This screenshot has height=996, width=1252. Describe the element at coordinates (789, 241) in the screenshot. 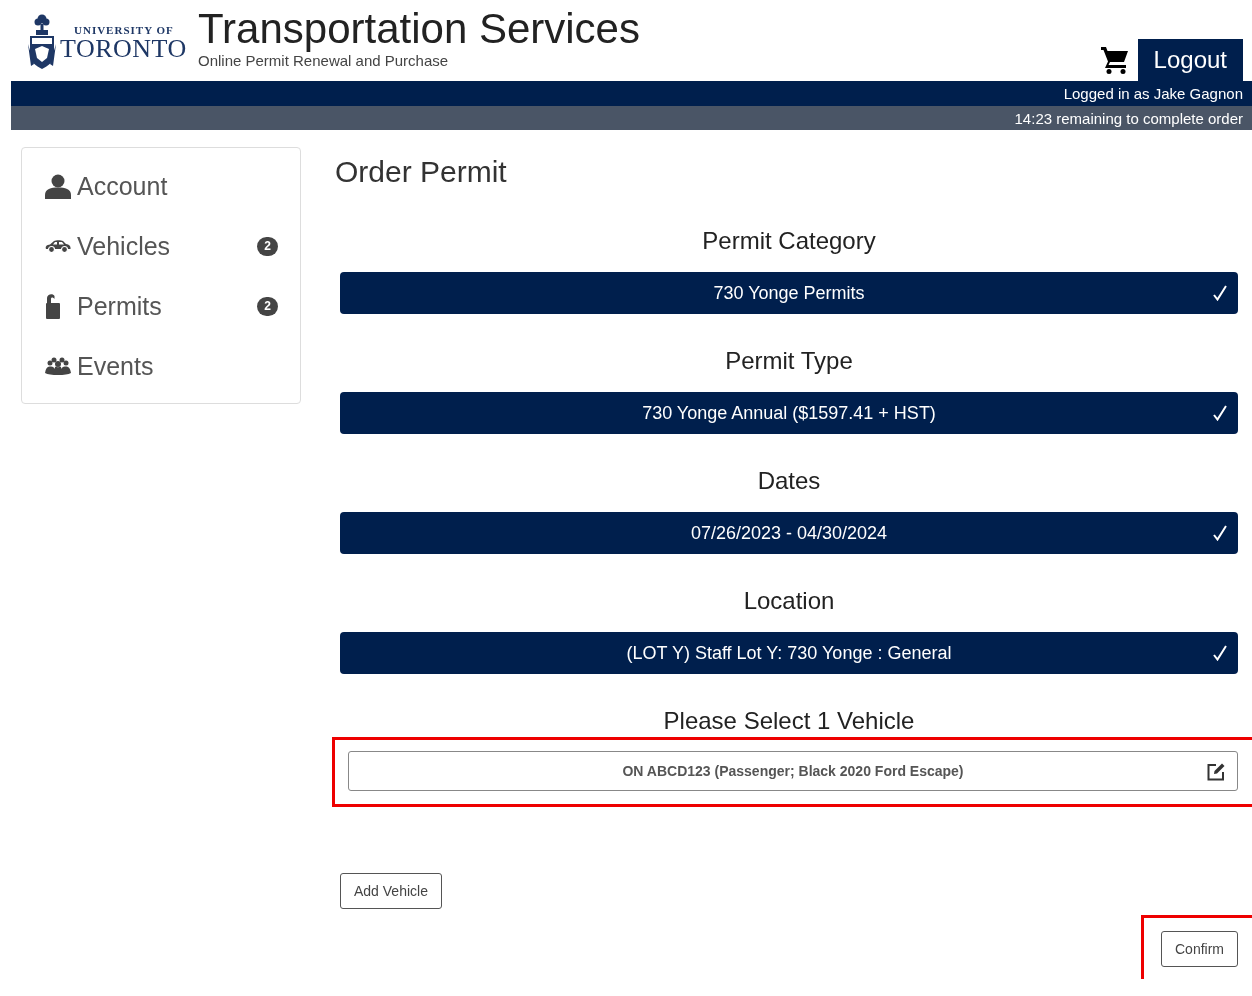

I see `section-heading: Permit Category` at that location.